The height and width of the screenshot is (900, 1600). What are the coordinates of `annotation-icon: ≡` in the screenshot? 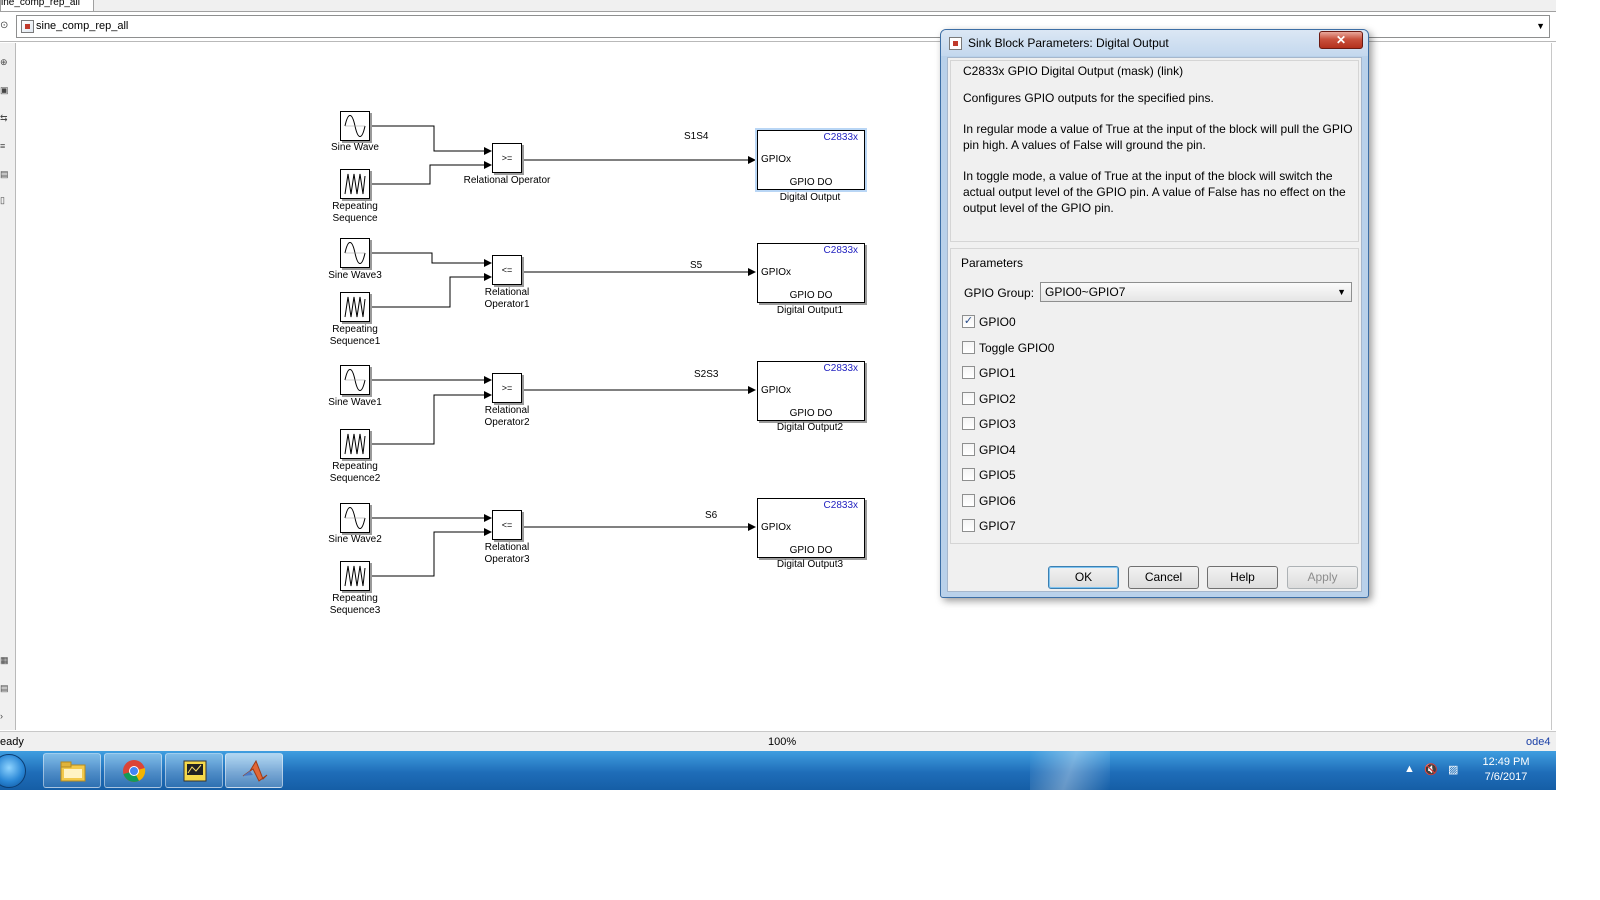 It's located at (5, 146).